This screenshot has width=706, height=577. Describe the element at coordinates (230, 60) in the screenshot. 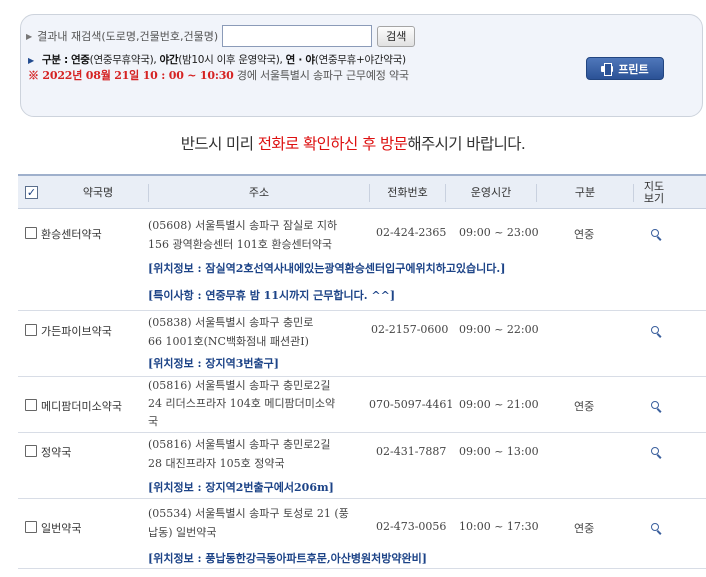

I see `legend-night-desc: (밤10시 이후 운영약국),` at that location.